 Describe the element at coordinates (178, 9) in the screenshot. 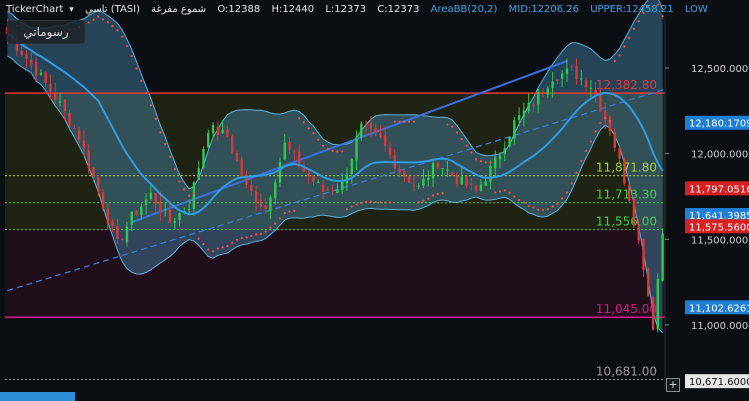

I see `chart-type-label: شموع مفرغة` at that location.